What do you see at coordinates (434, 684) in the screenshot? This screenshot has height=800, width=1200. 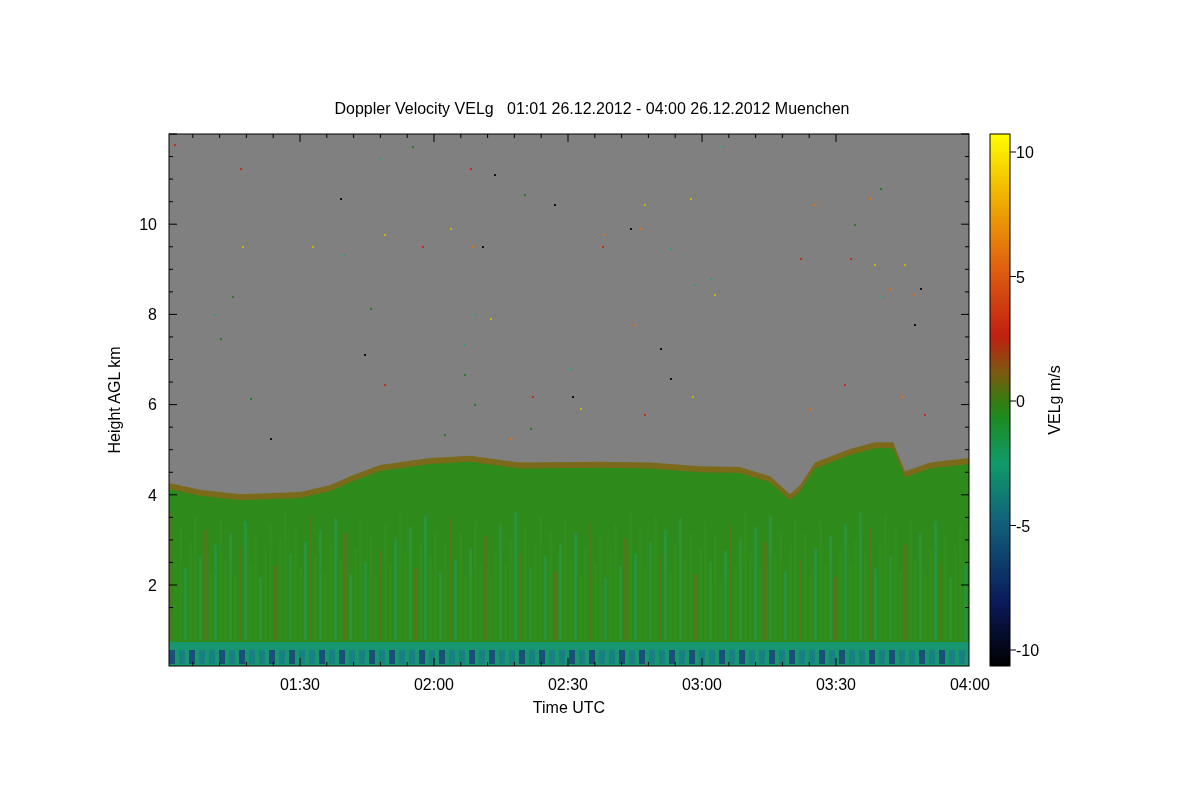 I see `x-tick-label: 02:00` at bounding box center [434, 684].